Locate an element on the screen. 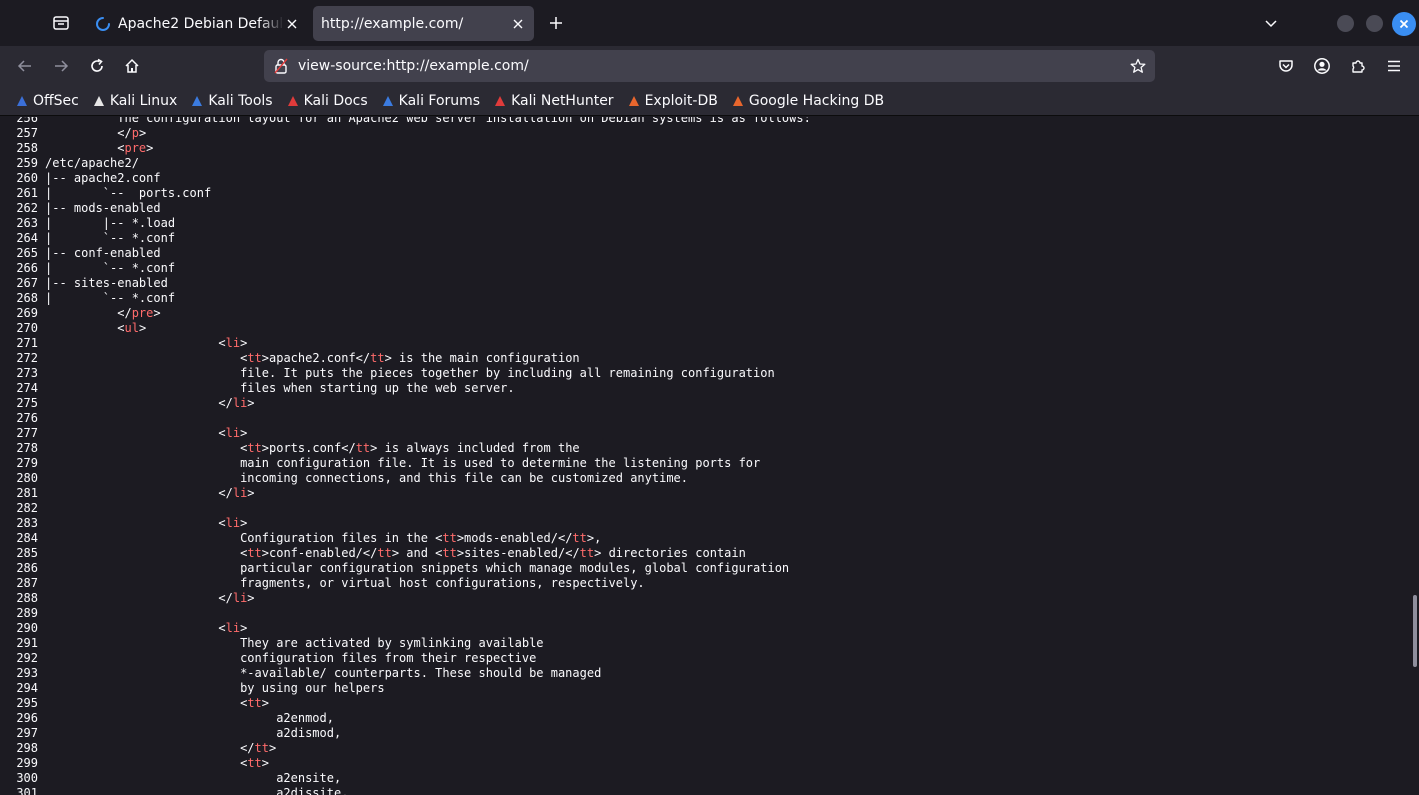 Image resolution: width=1419 pixels, height=795 pixels. minimize-window-button is located at coordinates (1345, 23).